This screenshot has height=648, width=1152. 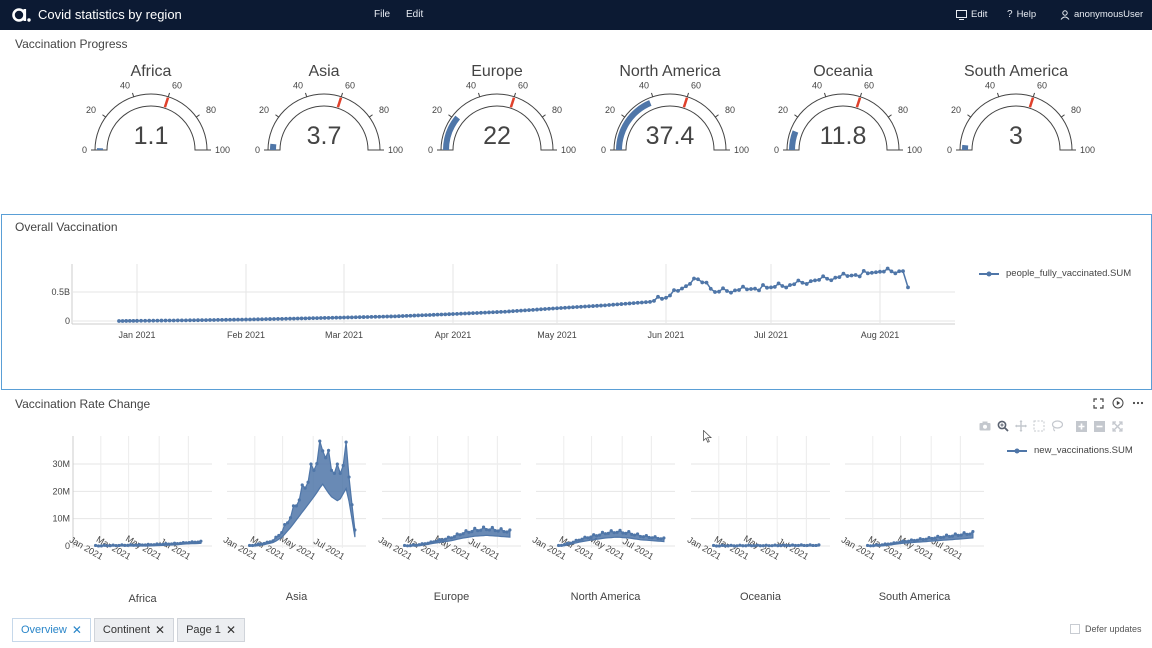 I want to click on overall-legend: people_fully_vaccinated.SUM, so click(x=1054, y=273).